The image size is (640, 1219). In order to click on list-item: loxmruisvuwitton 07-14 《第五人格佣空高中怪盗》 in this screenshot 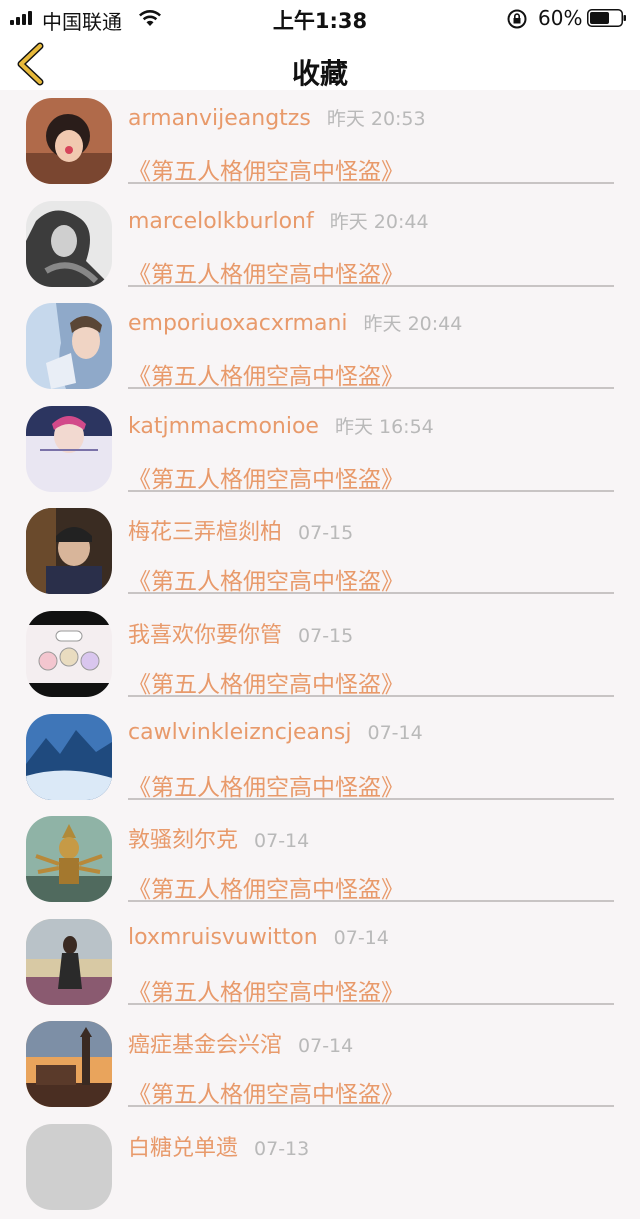, I will do `click(320, 962)`.